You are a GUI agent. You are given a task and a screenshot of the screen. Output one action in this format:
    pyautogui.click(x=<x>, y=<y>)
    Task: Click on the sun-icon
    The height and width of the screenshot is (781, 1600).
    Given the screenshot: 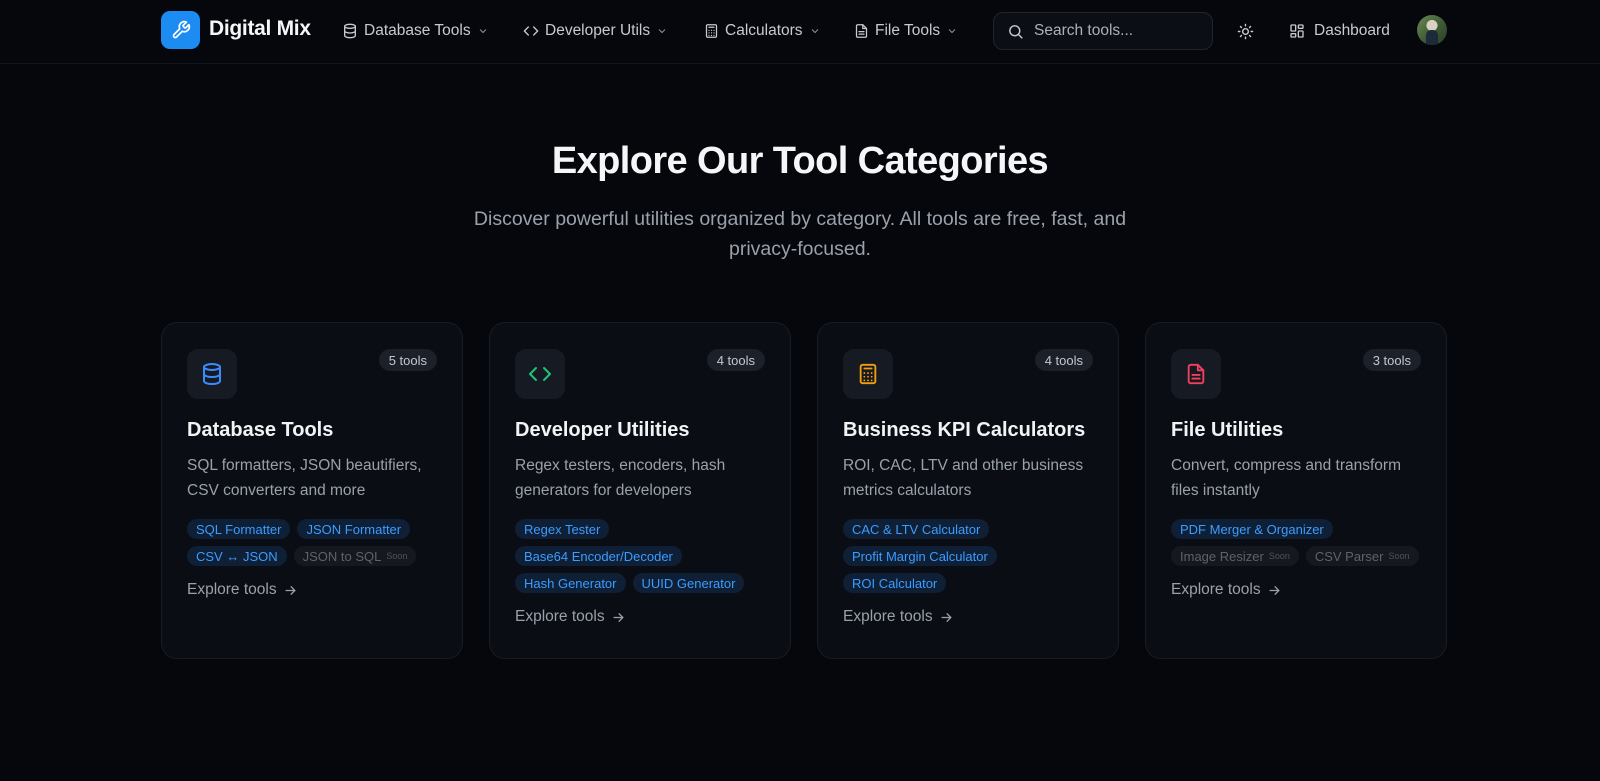 What is the action you would take?
    pyautogui.click(x=1245, y=31)
    